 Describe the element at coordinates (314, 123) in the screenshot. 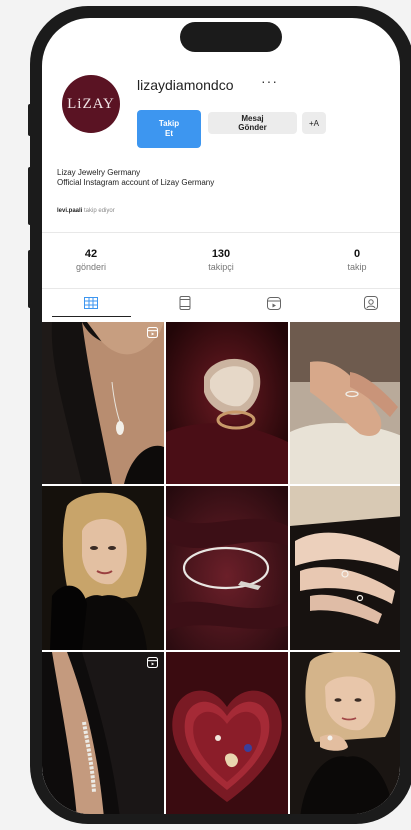

I see `add-user-button: +A` at that location.